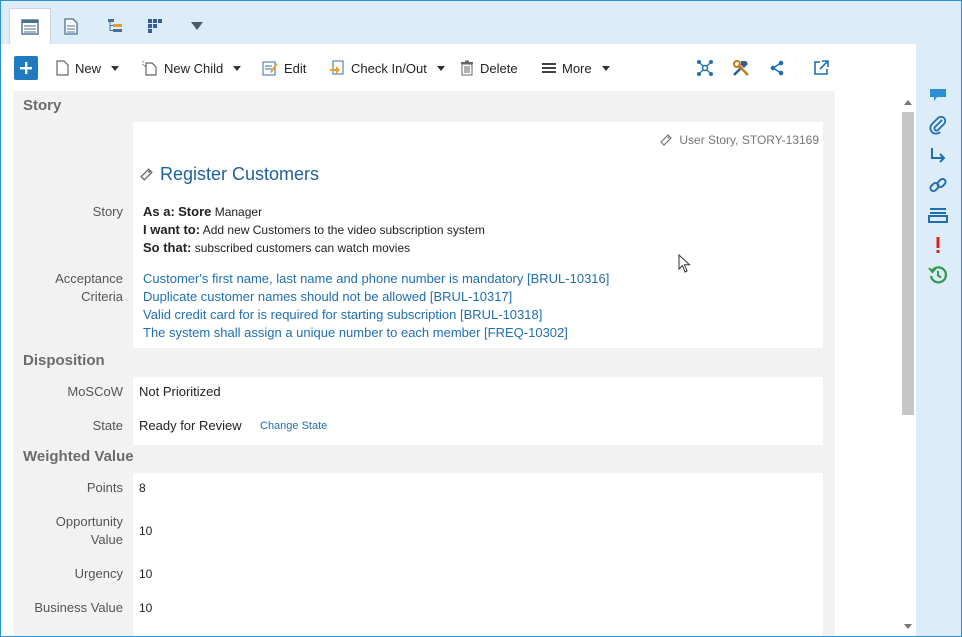  I want to click on new-child-button-label: New Child, so click(194, 68).